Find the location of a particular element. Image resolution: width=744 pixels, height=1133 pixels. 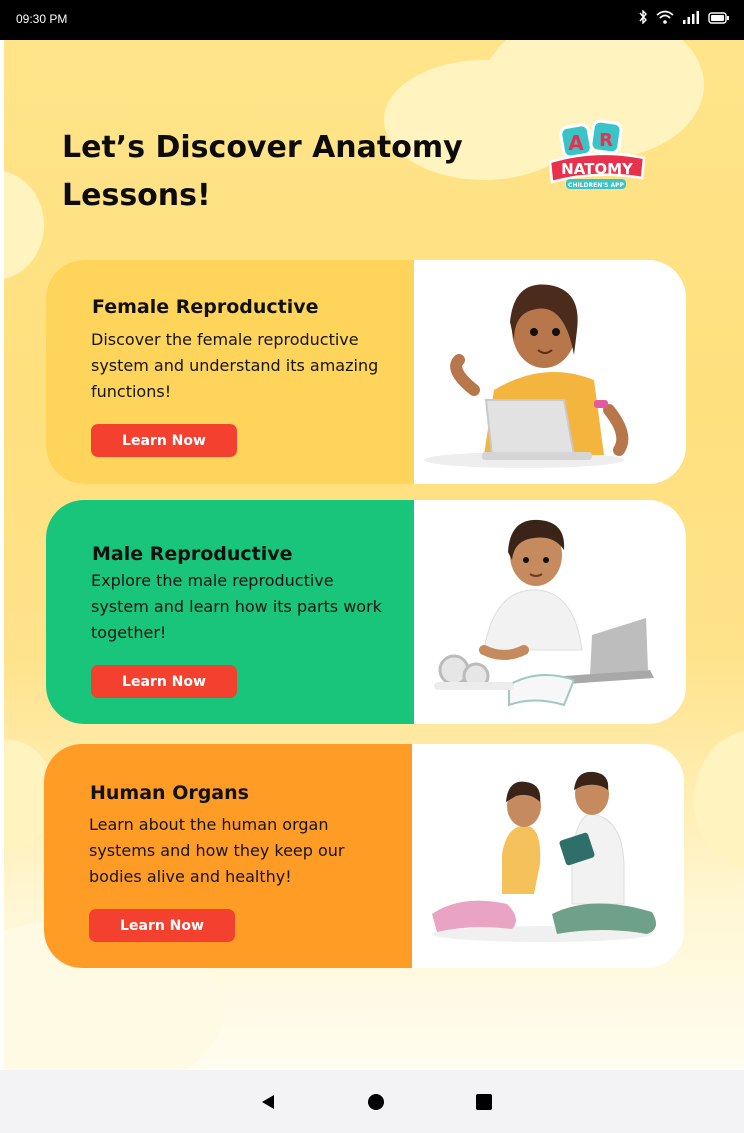

lesson-title: Female Reproductive is located at coordinates (205, 307).